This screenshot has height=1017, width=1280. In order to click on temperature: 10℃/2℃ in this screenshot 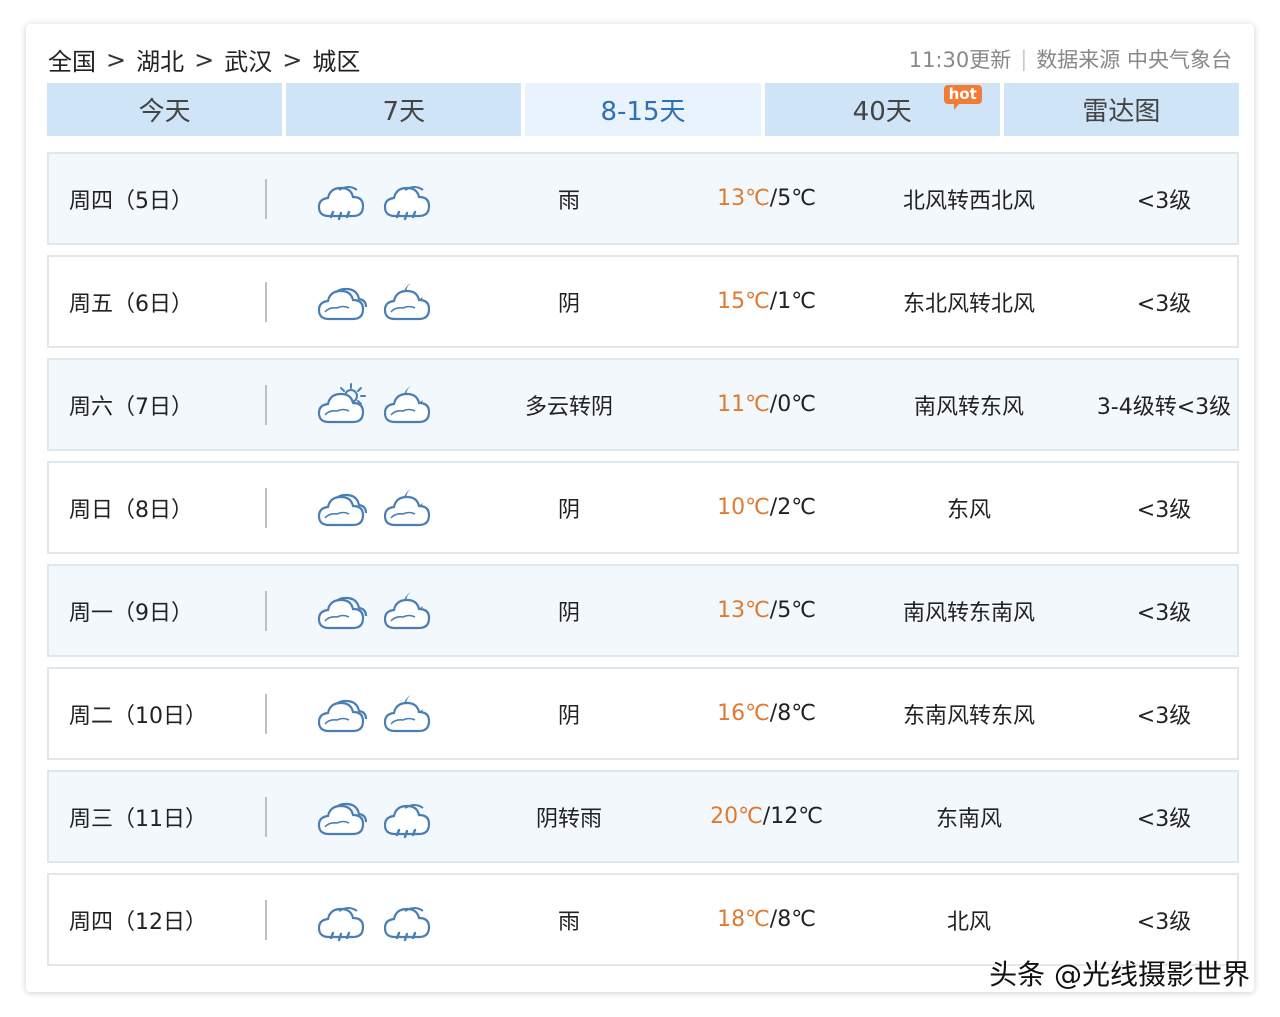, I will do `click(766, 507)`.